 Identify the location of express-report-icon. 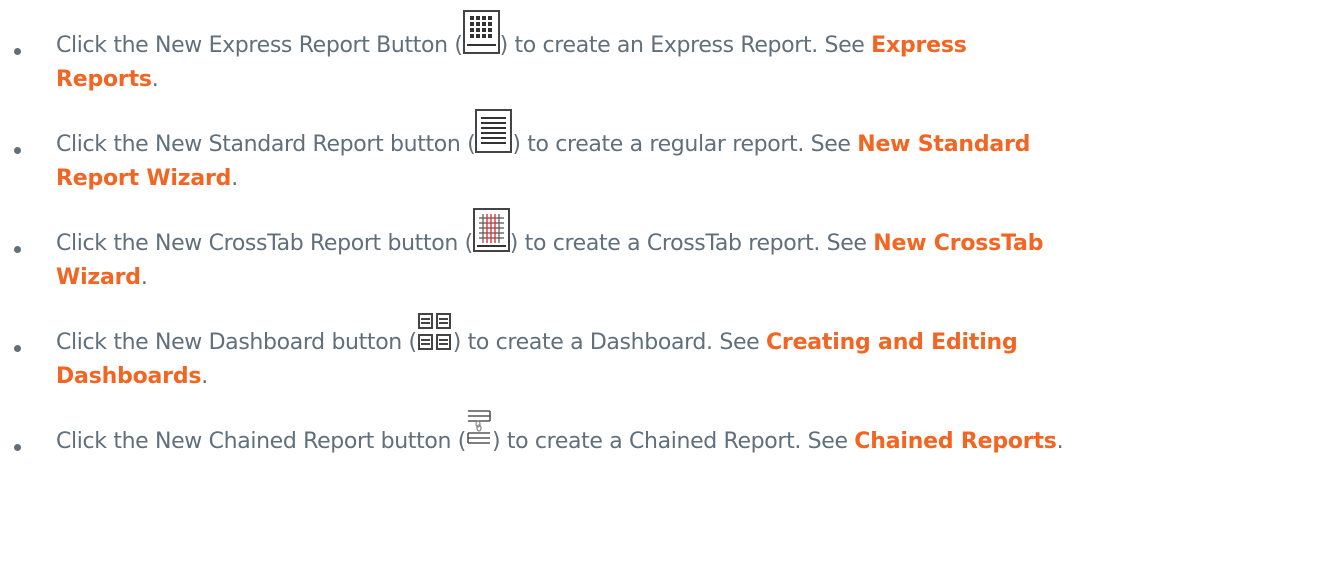
(481, 32).